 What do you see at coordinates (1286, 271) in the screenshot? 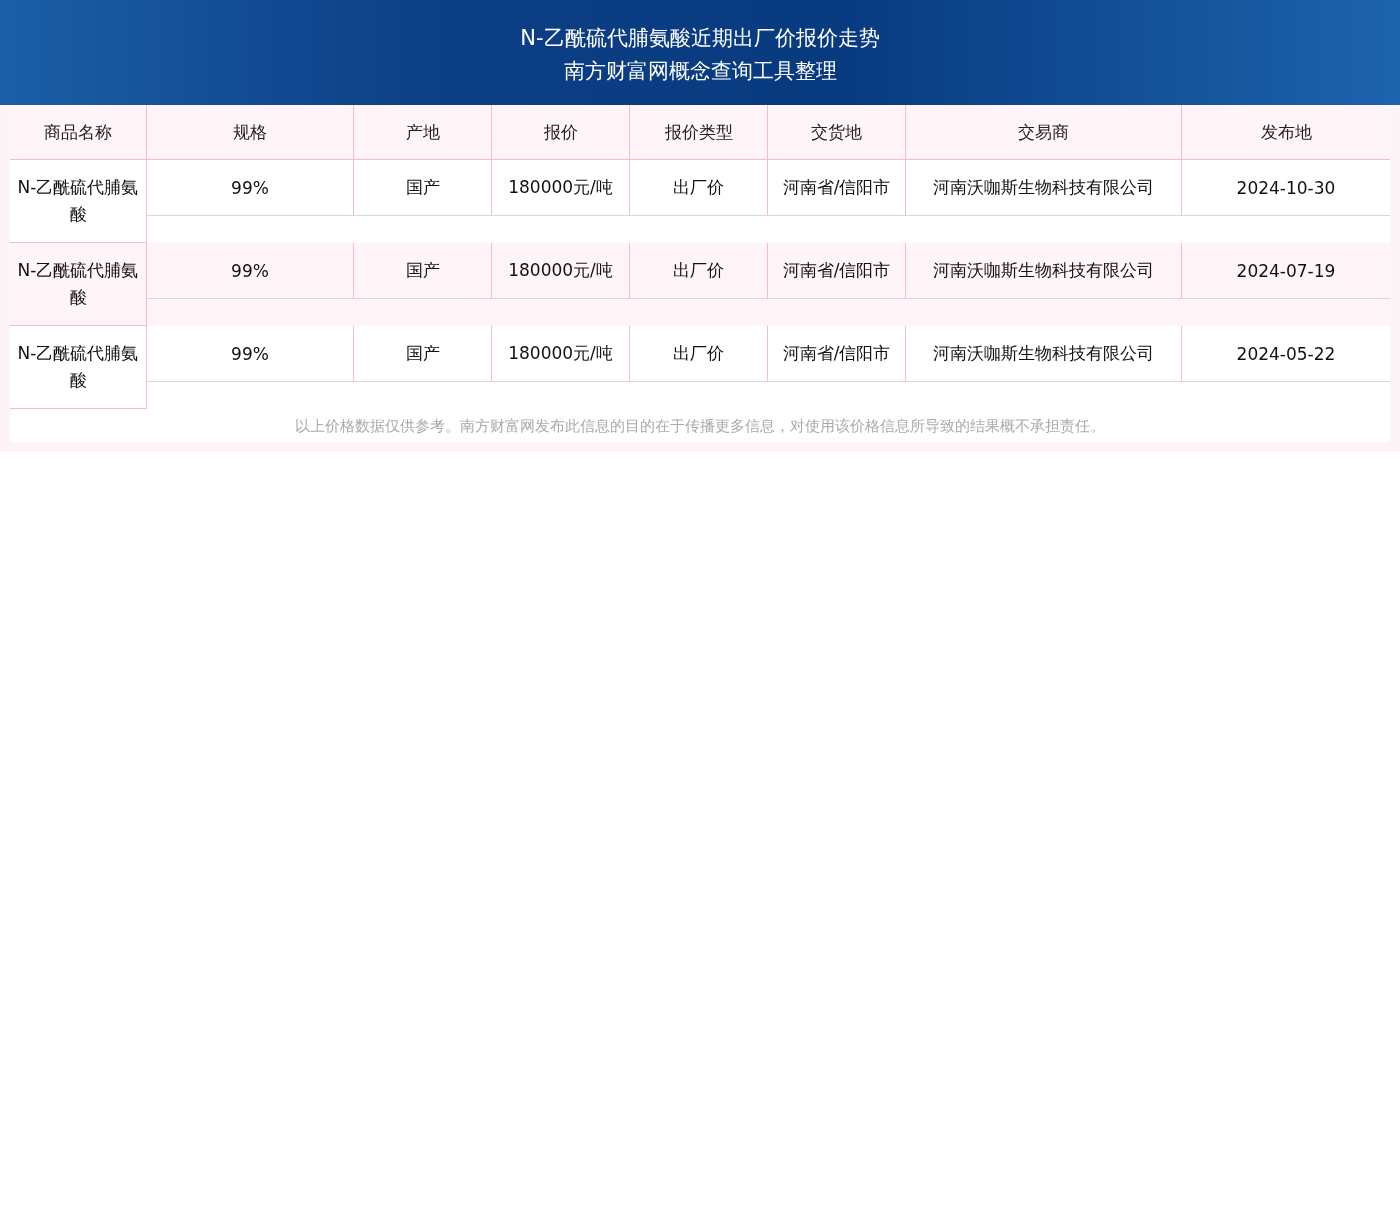
I see `table-cell: 2024-07-19` at bounding box center [1286, 271].